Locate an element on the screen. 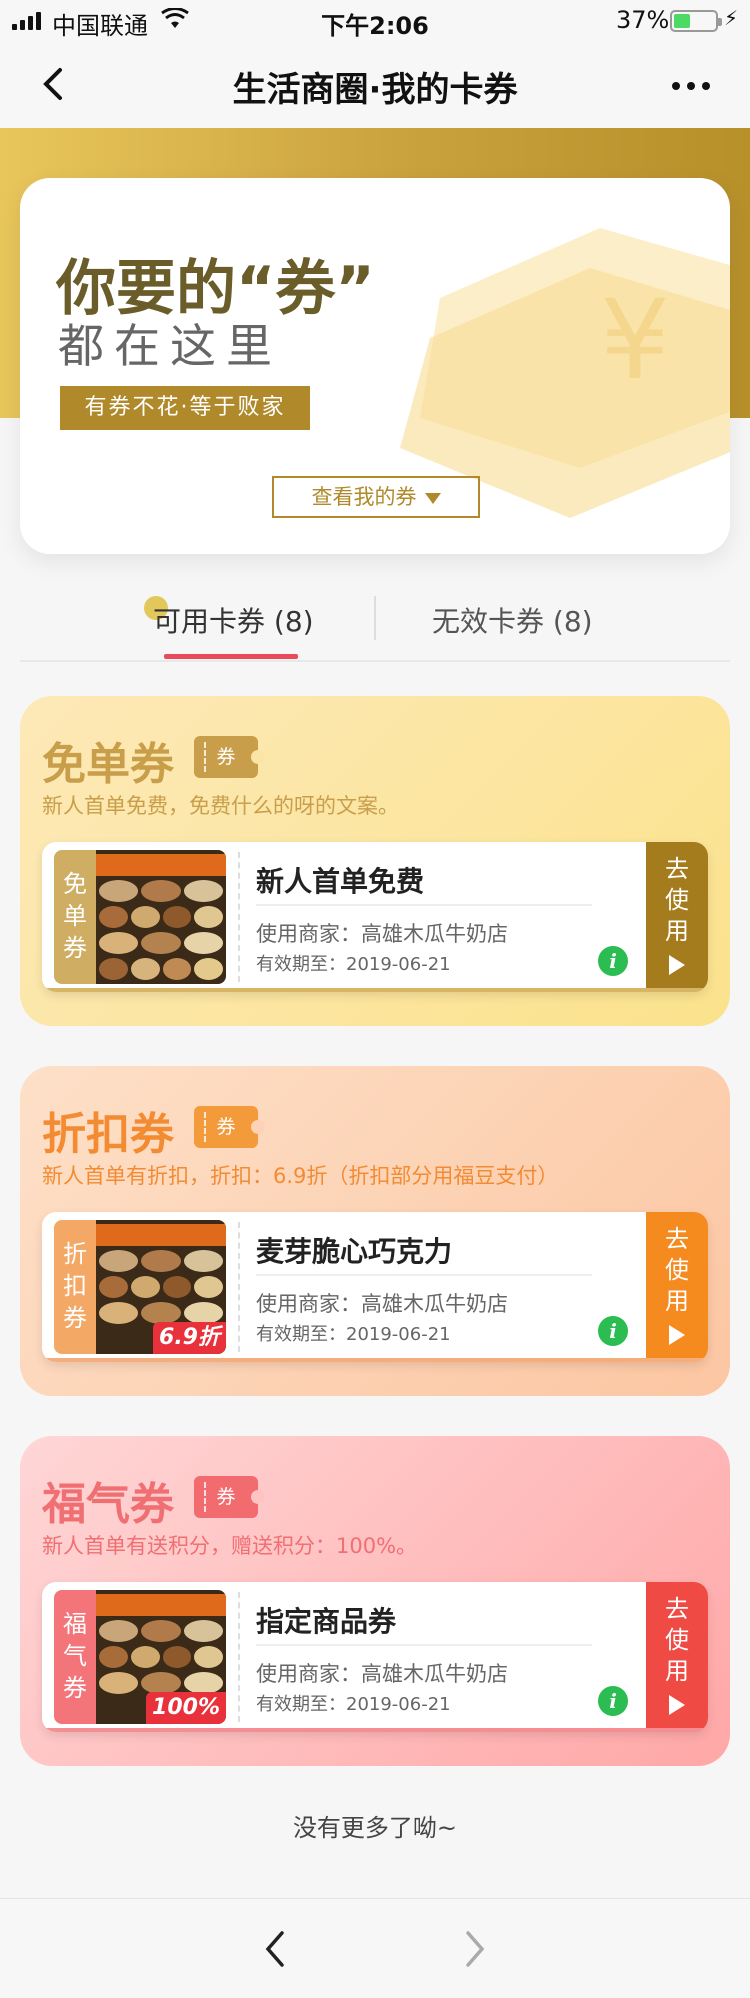 The image size is (750, 1998). view-my-coupons-button: 查看我的券 is located at coordinates (376, 497).